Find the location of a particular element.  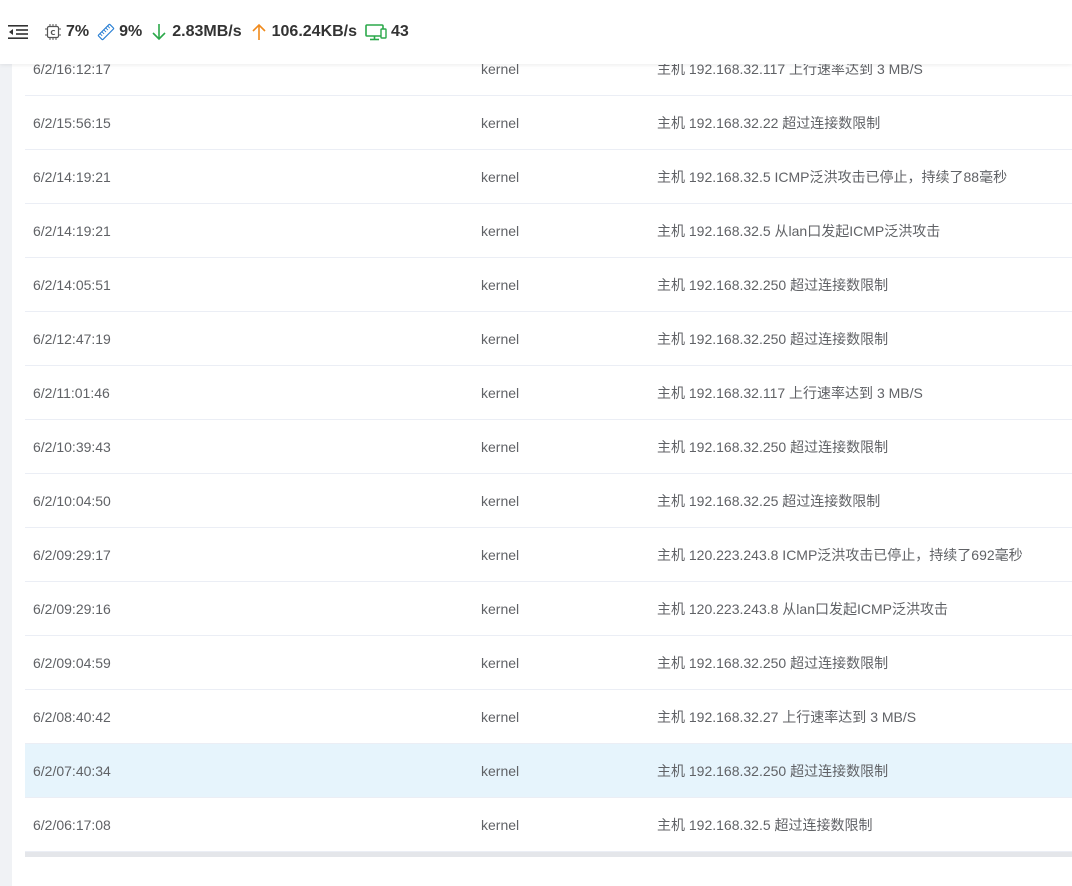

log-time: 6/2/09:29:17 is located at coordinates (72, 554).